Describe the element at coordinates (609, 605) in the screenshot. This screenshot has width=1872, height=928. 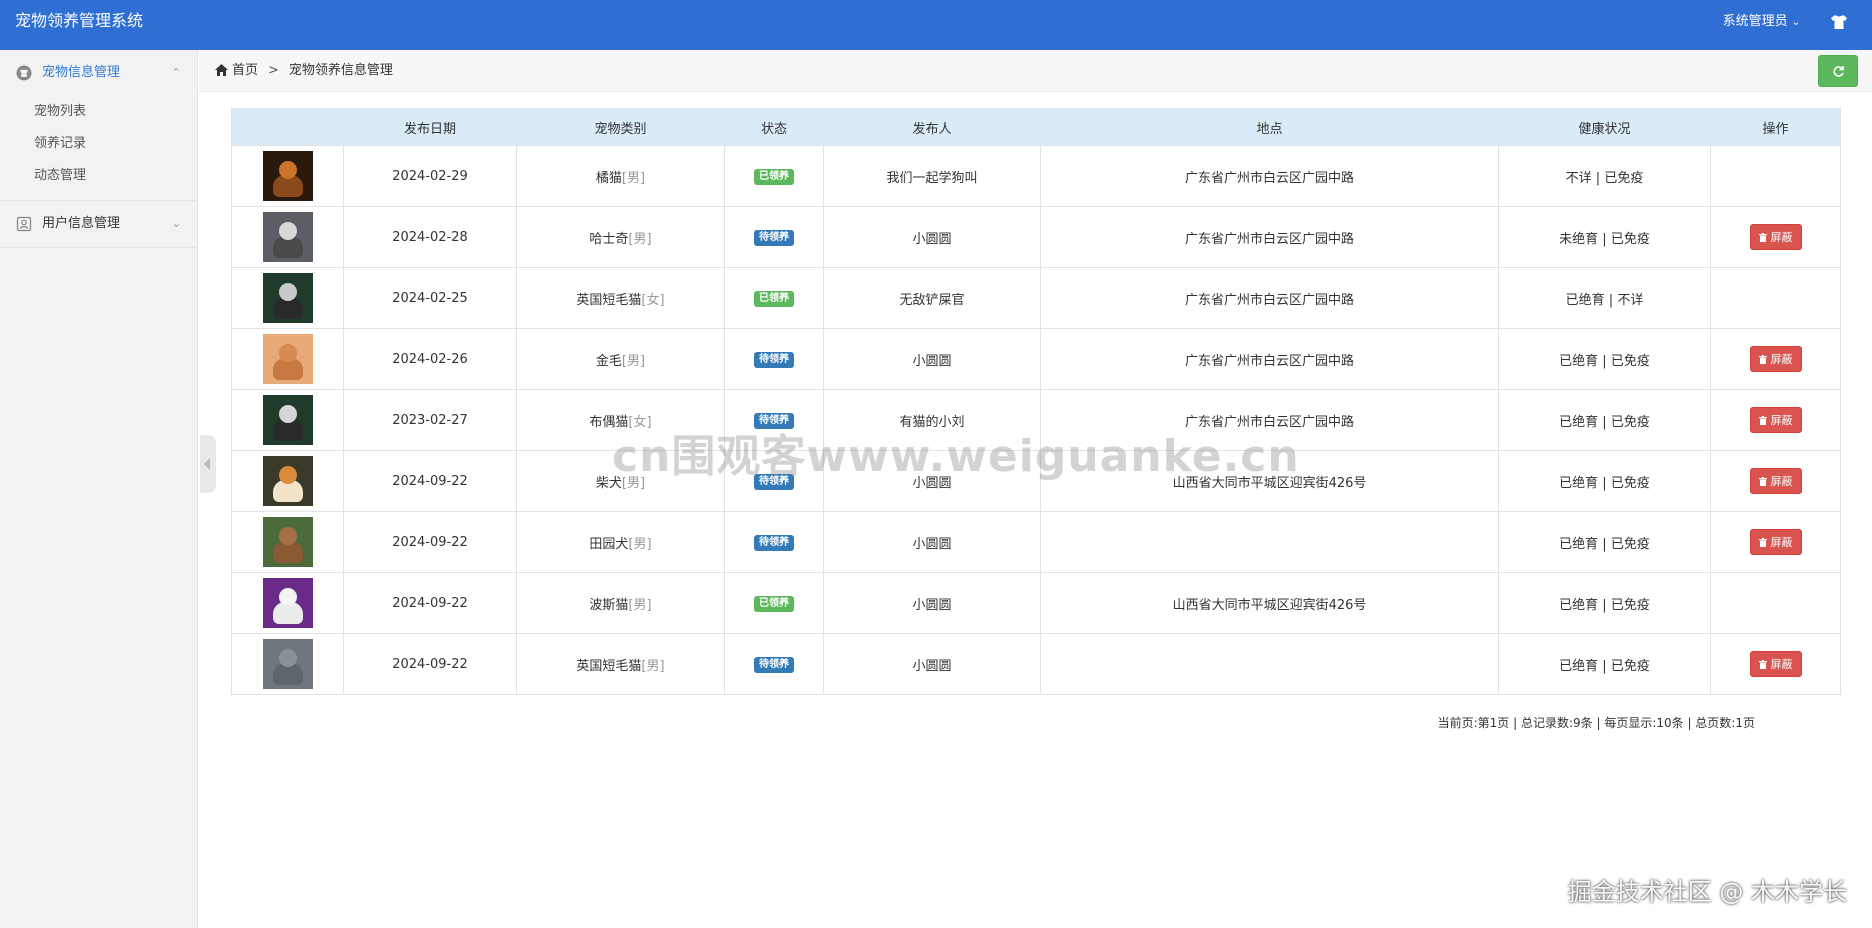
I see `pet-type: 波斯猫` at that location.